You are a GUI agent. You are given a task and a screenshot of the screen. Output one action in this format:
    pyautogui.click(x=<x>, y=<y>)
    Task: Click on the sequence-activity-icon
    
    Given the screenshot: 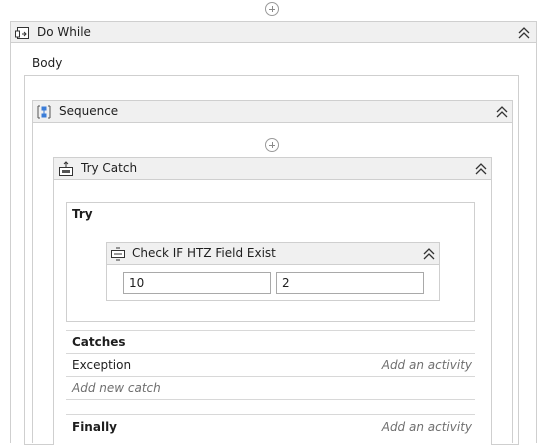 What is the action you would take?
    pyautogui.click(x=44, y=112)
    